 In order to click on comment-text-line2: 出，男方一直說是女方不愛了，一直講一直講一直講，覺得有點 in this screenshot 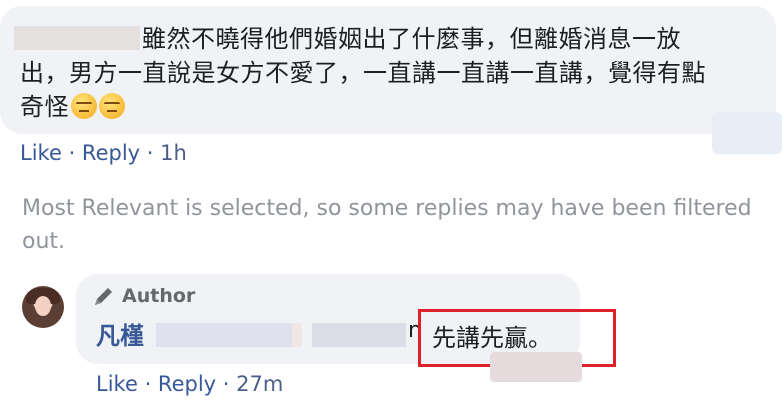, I will do `click(363, 73)`.